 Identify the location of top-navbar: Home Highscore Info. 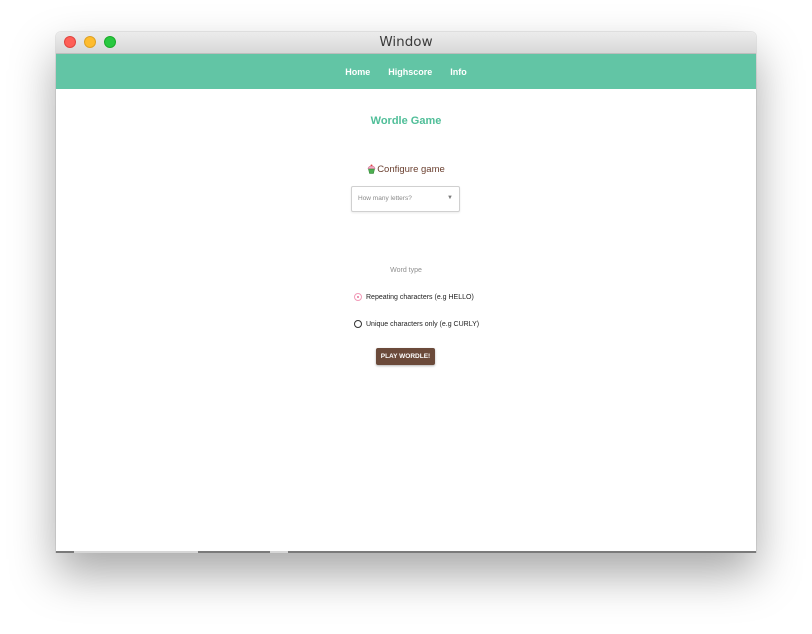
(406, 71).